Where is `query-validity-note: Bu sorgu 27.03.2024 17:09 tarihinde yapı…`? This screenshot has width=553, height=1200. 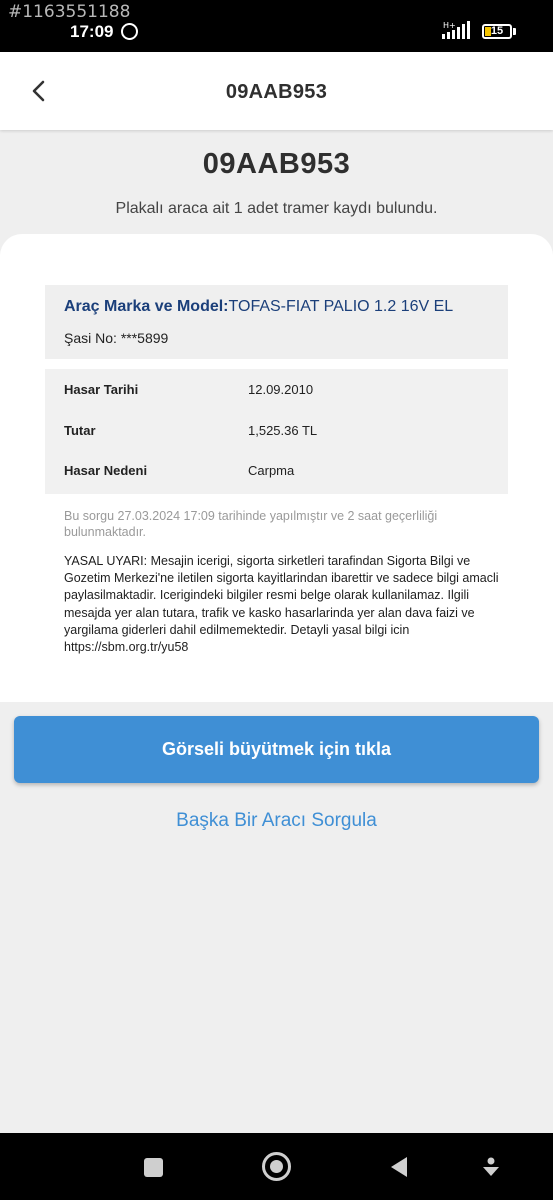
query-validity-note: Bu sorgu 27.03.2024 17:09 tarihinde yapı… is located at coordinates (251, 524).